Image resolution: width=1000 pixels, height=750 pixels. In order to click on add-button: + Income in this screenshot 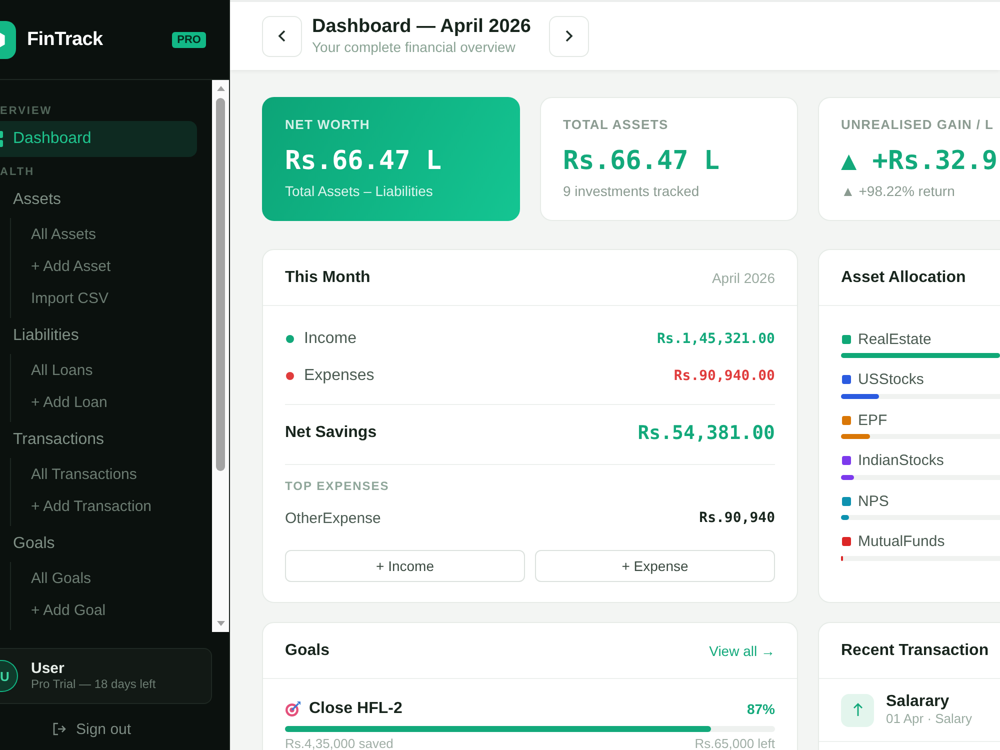, I will do `click(405, 566)`.